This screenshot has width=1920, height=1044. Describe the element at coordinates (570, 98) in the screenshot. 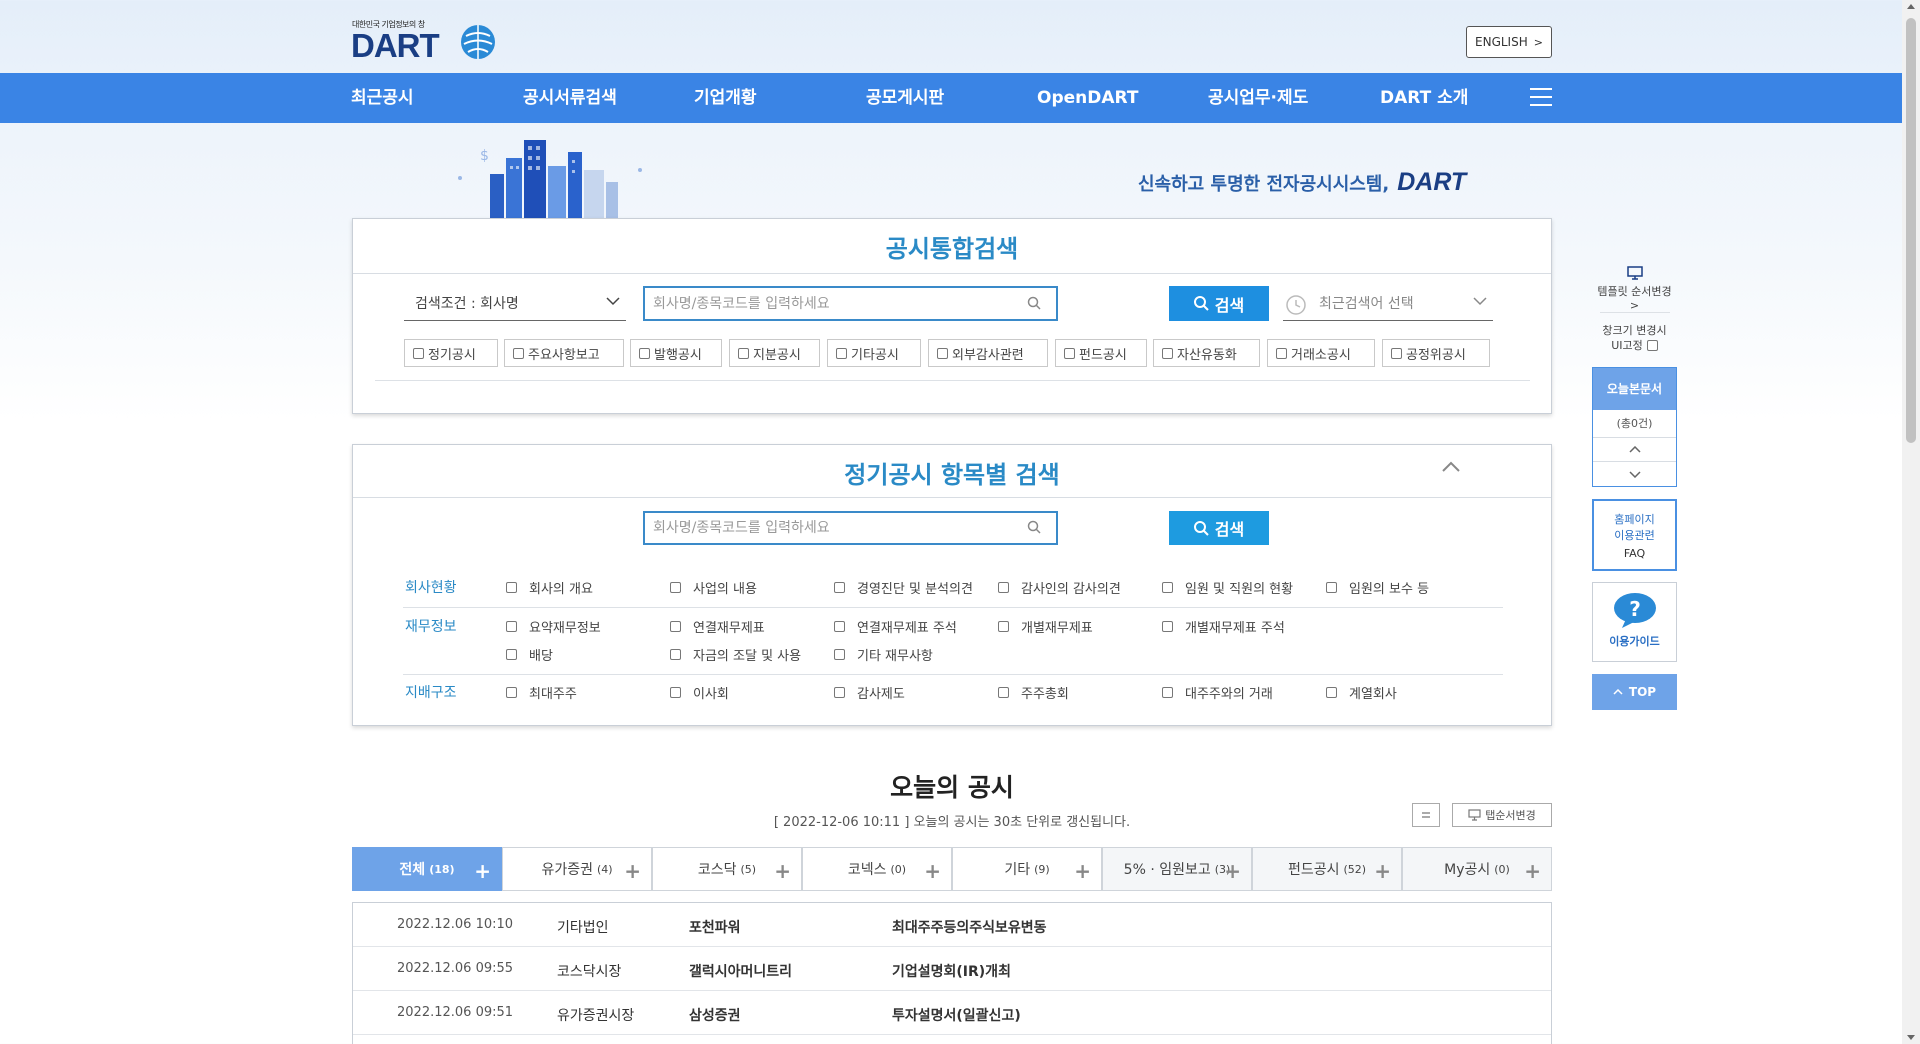

I see `nav-item-doc-search: 공시서류검색` at that location.